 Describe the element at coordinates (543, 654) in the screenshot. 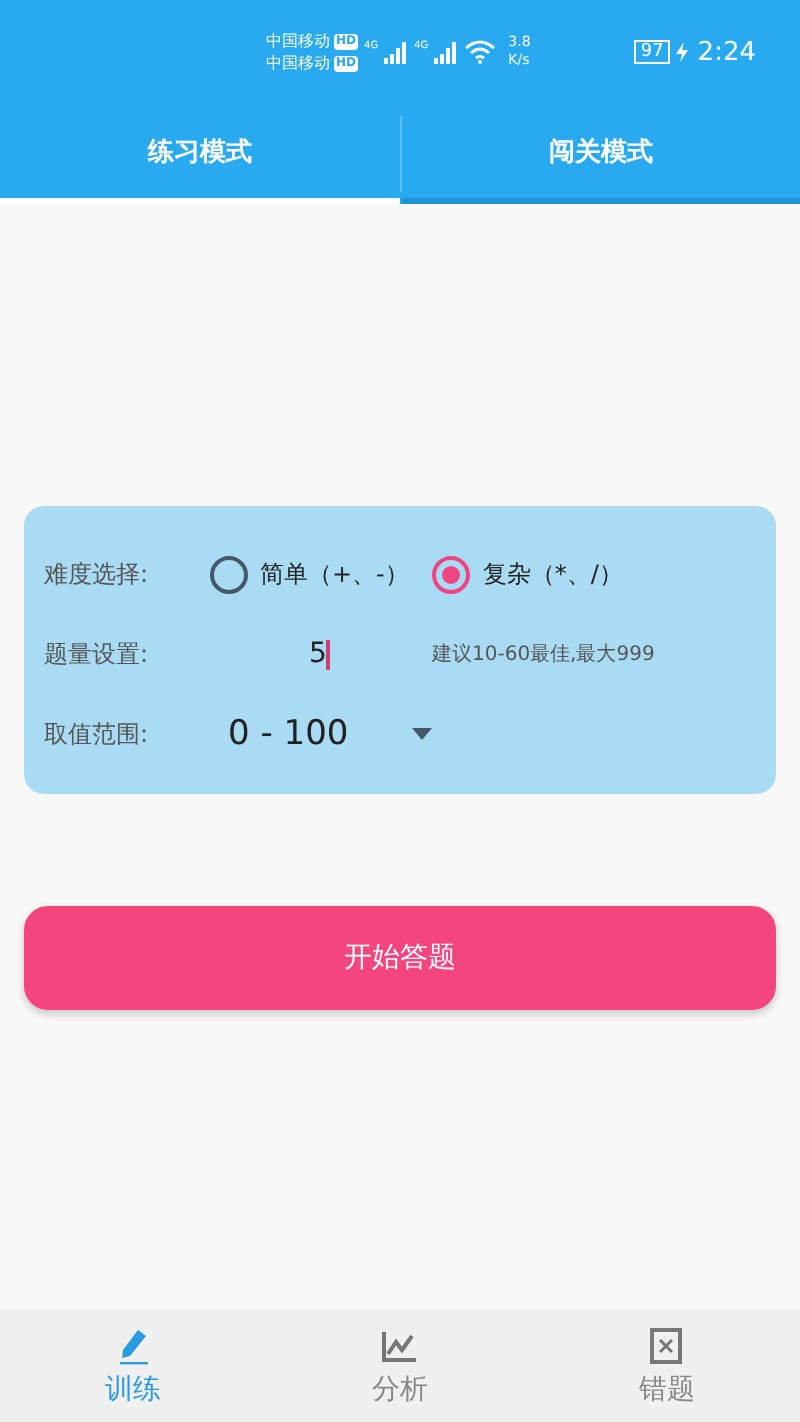

I see `count-hint: 建议10-60最佳,最大999` at that location.